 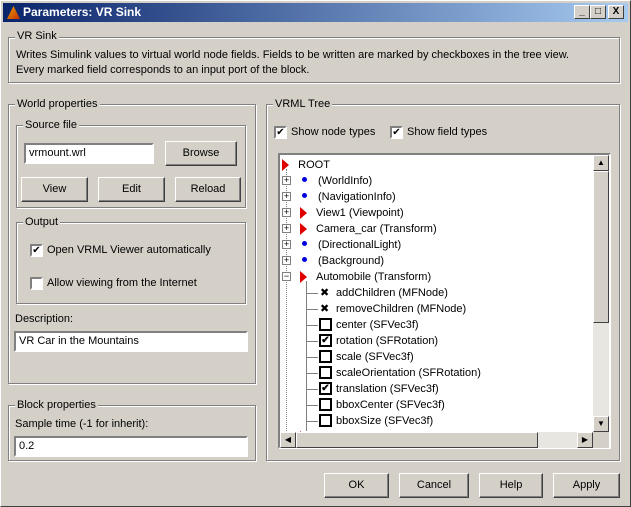 What do you see at coordinates (345, 181) in the screenshot?
I see `node-label: (WorldInfo)` at bounding box center [345, 181].